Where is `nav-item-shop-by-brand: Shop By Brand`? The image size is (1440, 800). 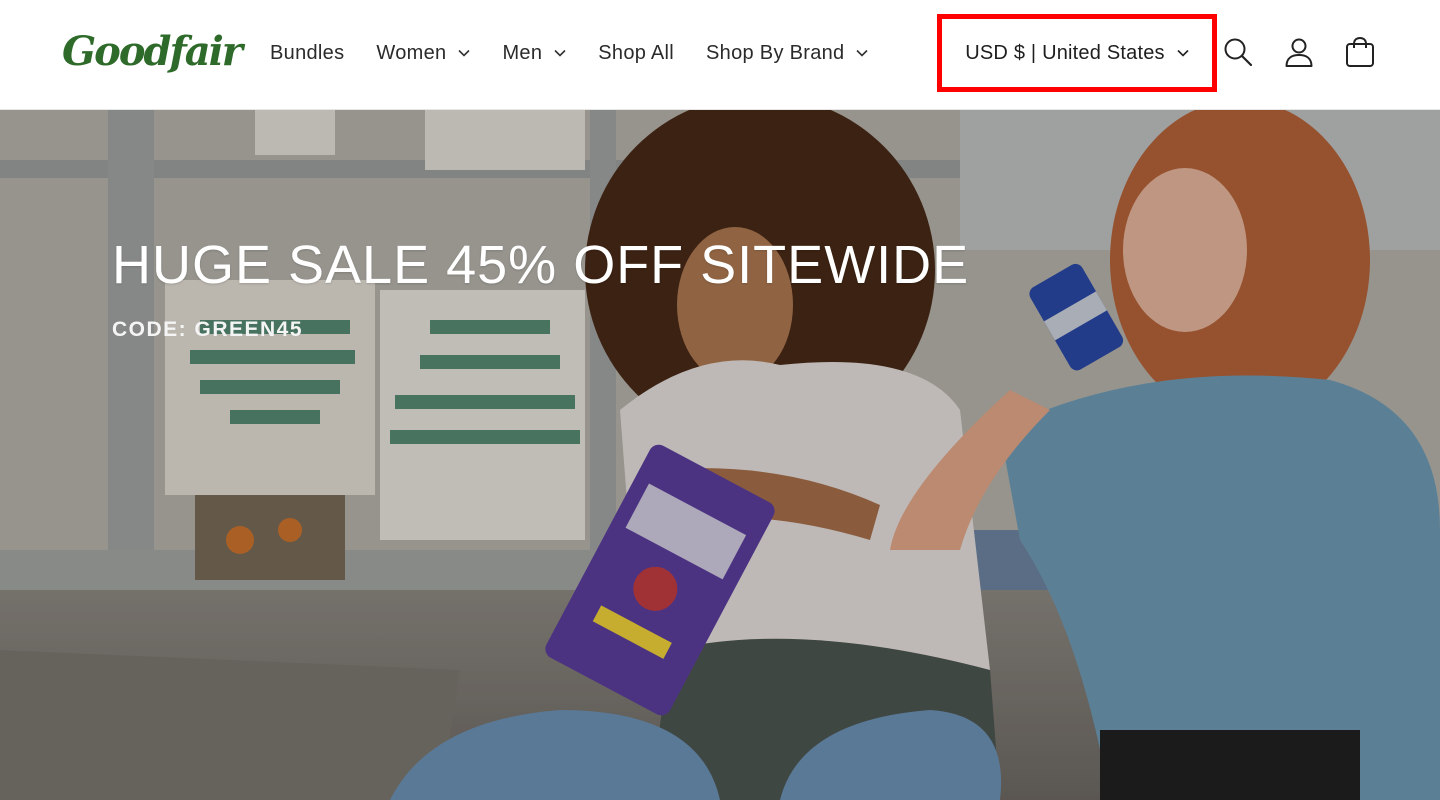 nav-item-shop-by-brand: Shop By Brand is located at coordinates (787, 53).